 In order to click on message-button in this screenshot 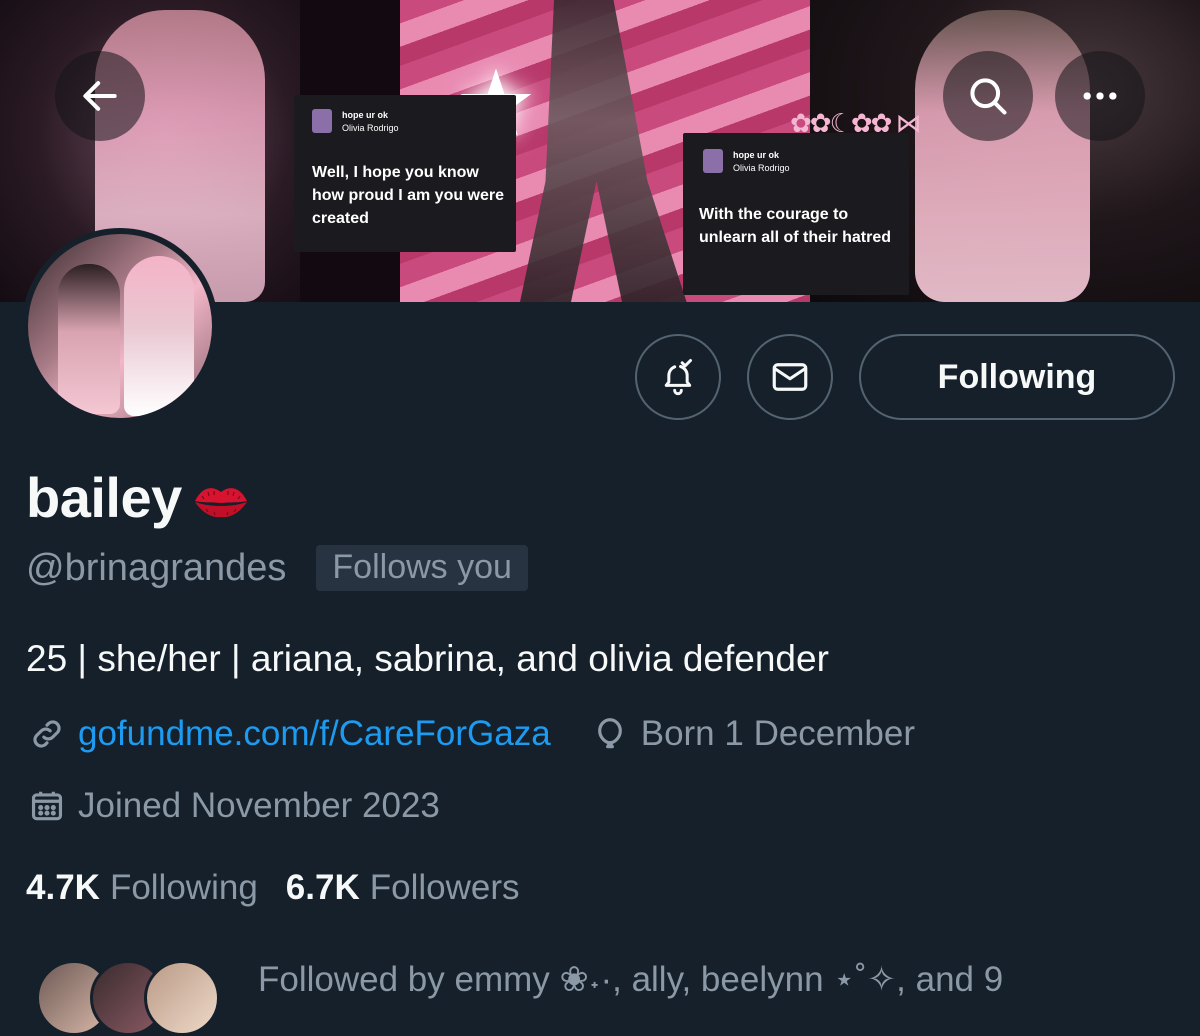, I will do `click(790, 377)`.